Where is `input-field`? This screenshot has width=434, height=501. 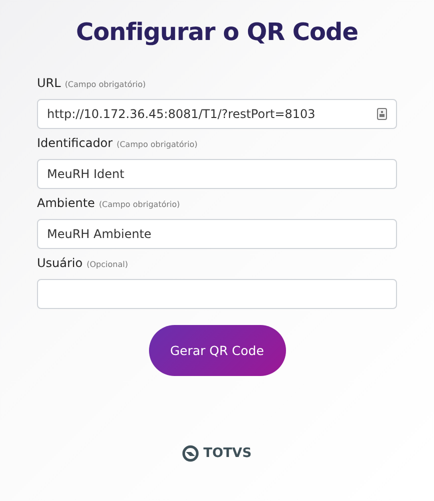
input-field is located at coordinates (217, 294).